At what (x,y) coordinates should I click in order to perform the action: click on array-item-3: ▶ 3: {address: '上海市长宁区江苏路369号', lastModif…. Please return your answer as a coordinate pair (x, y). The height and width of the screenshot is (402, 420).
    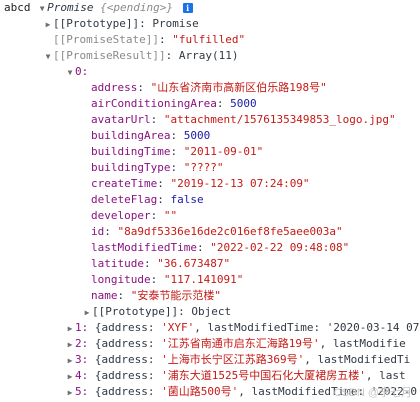
    Looking at the image, I should click on (238, 360).